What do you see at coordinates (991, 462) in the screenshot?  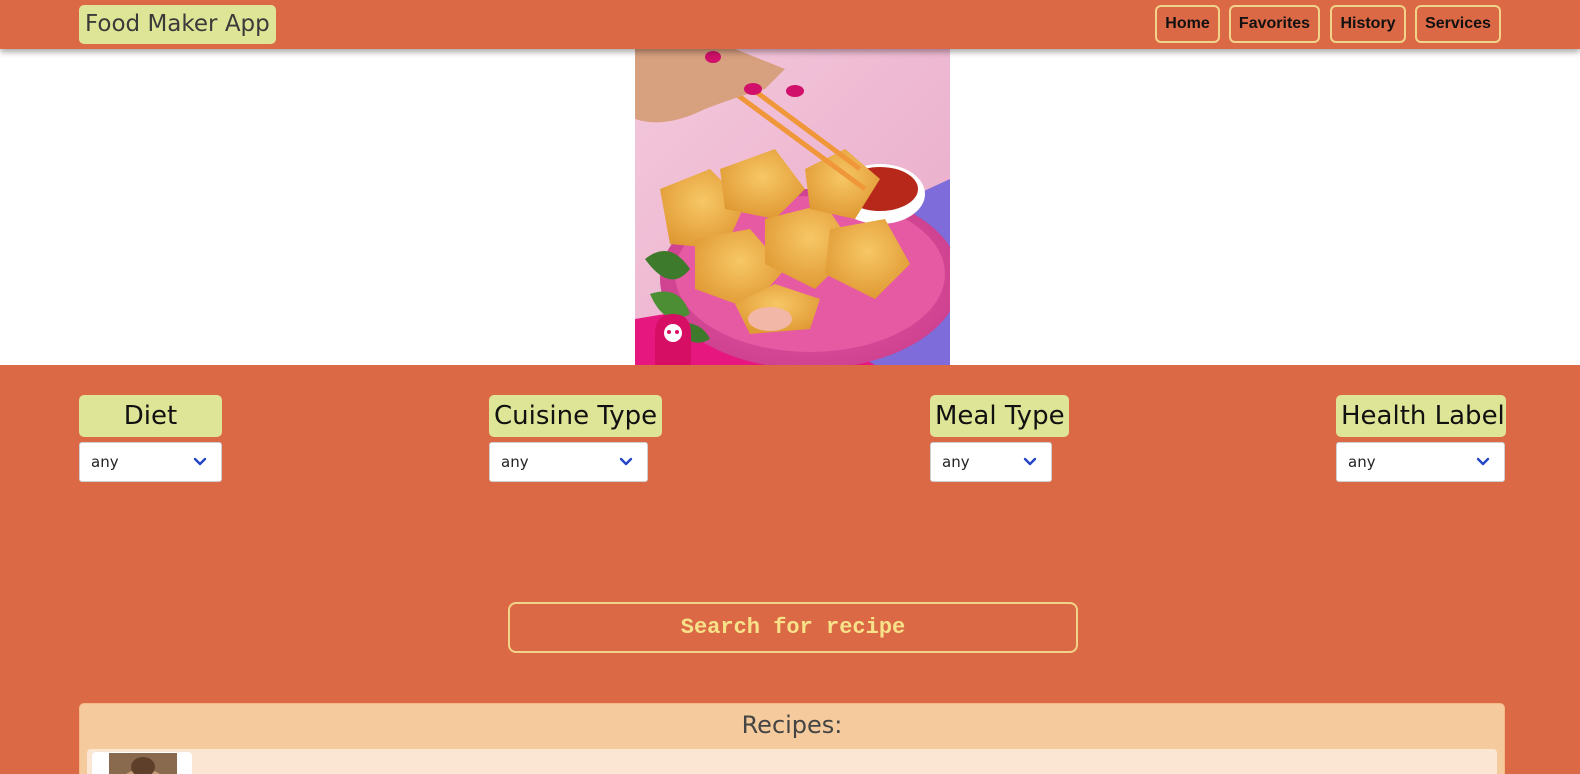 I see `meal-type-select: any` at bounding box center [991, 462].